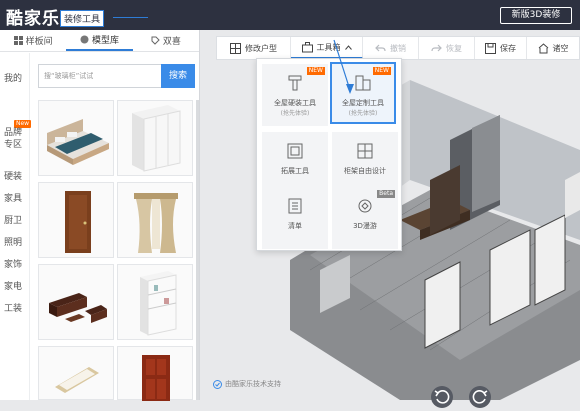  What do you see at coordinates (18, 40) in the screenshot?
I see `grid-icon` at bounding box center [18, 40].